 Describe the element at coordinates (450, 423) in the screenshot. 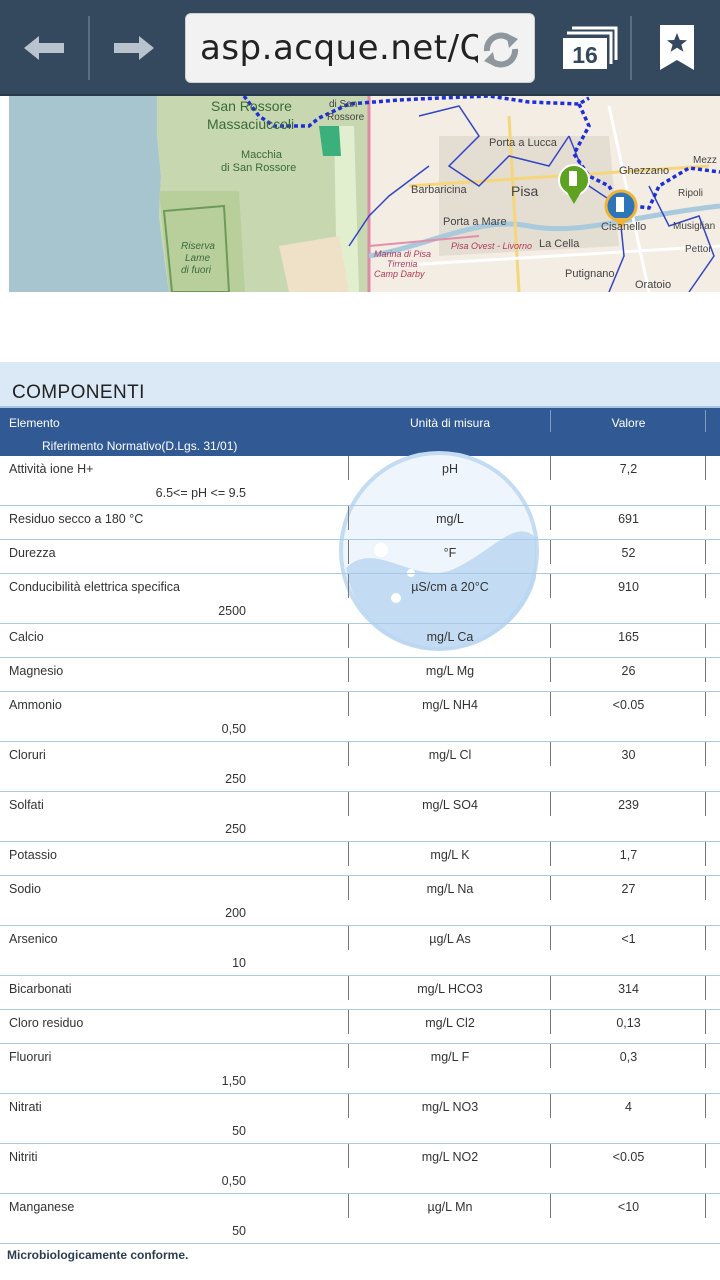

I see `header-unit: Unità di misura` at that location.